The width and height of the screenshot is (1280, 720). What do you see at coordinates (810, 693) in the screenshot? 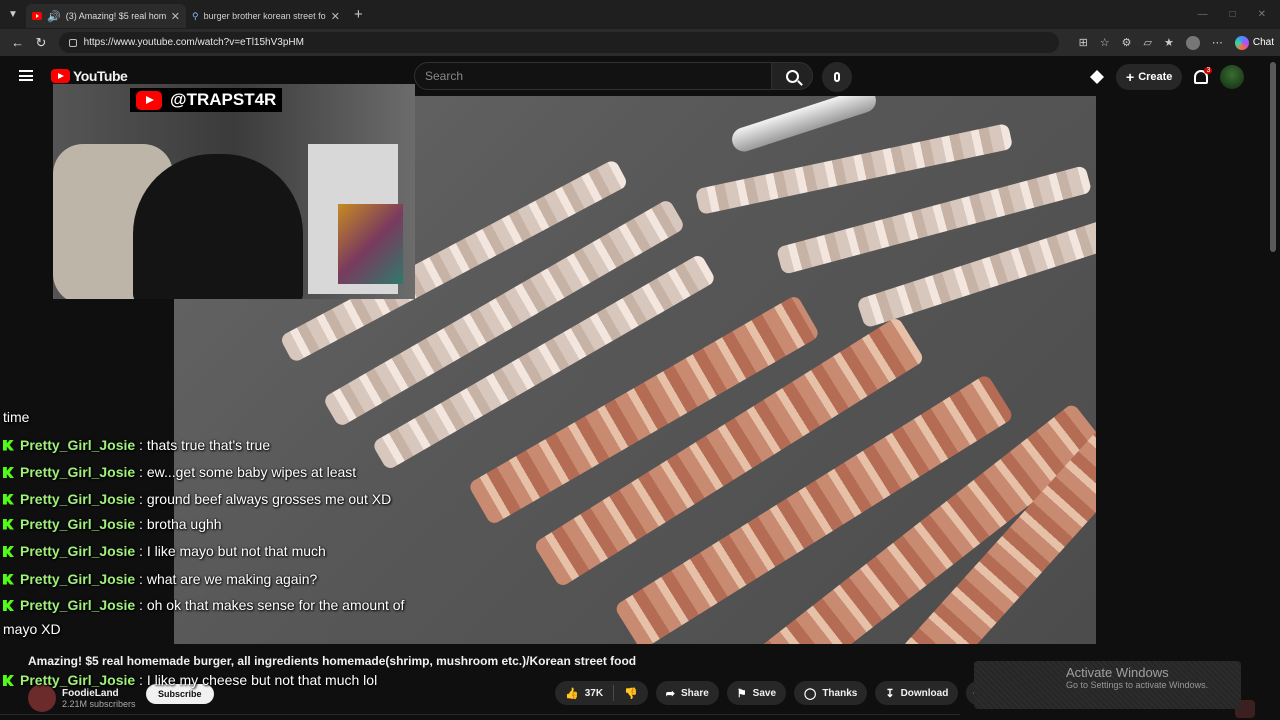
I see `super-thanks-icon: ◯` at bounding box center [810, 693].